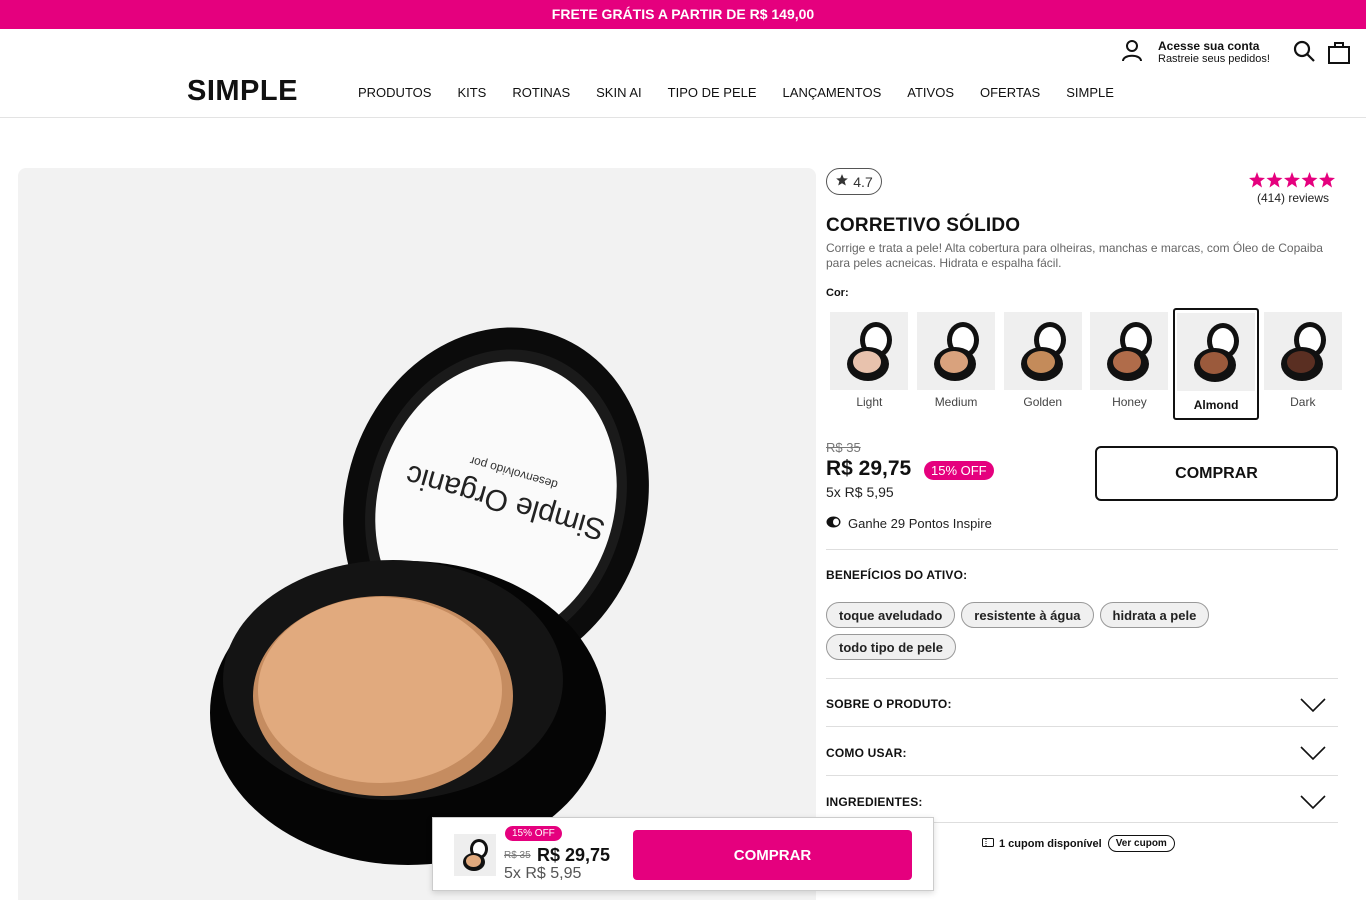  I want to click on account-subtitle: Rastreie seus pedidos!, so click(1214, 58).